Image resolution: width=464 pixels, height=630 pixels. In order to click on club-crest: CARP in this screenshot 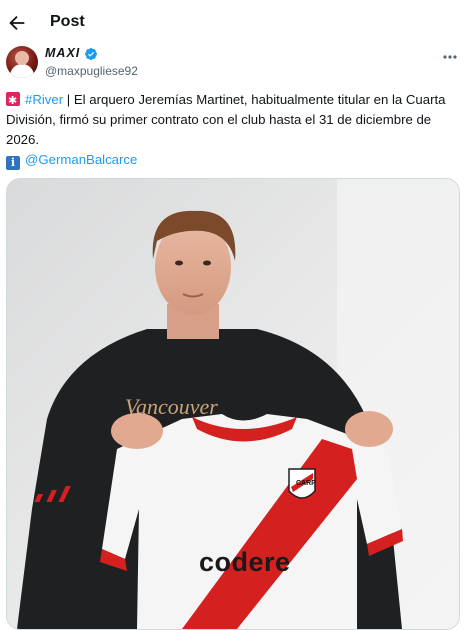, I will do `click(302, 483)`.